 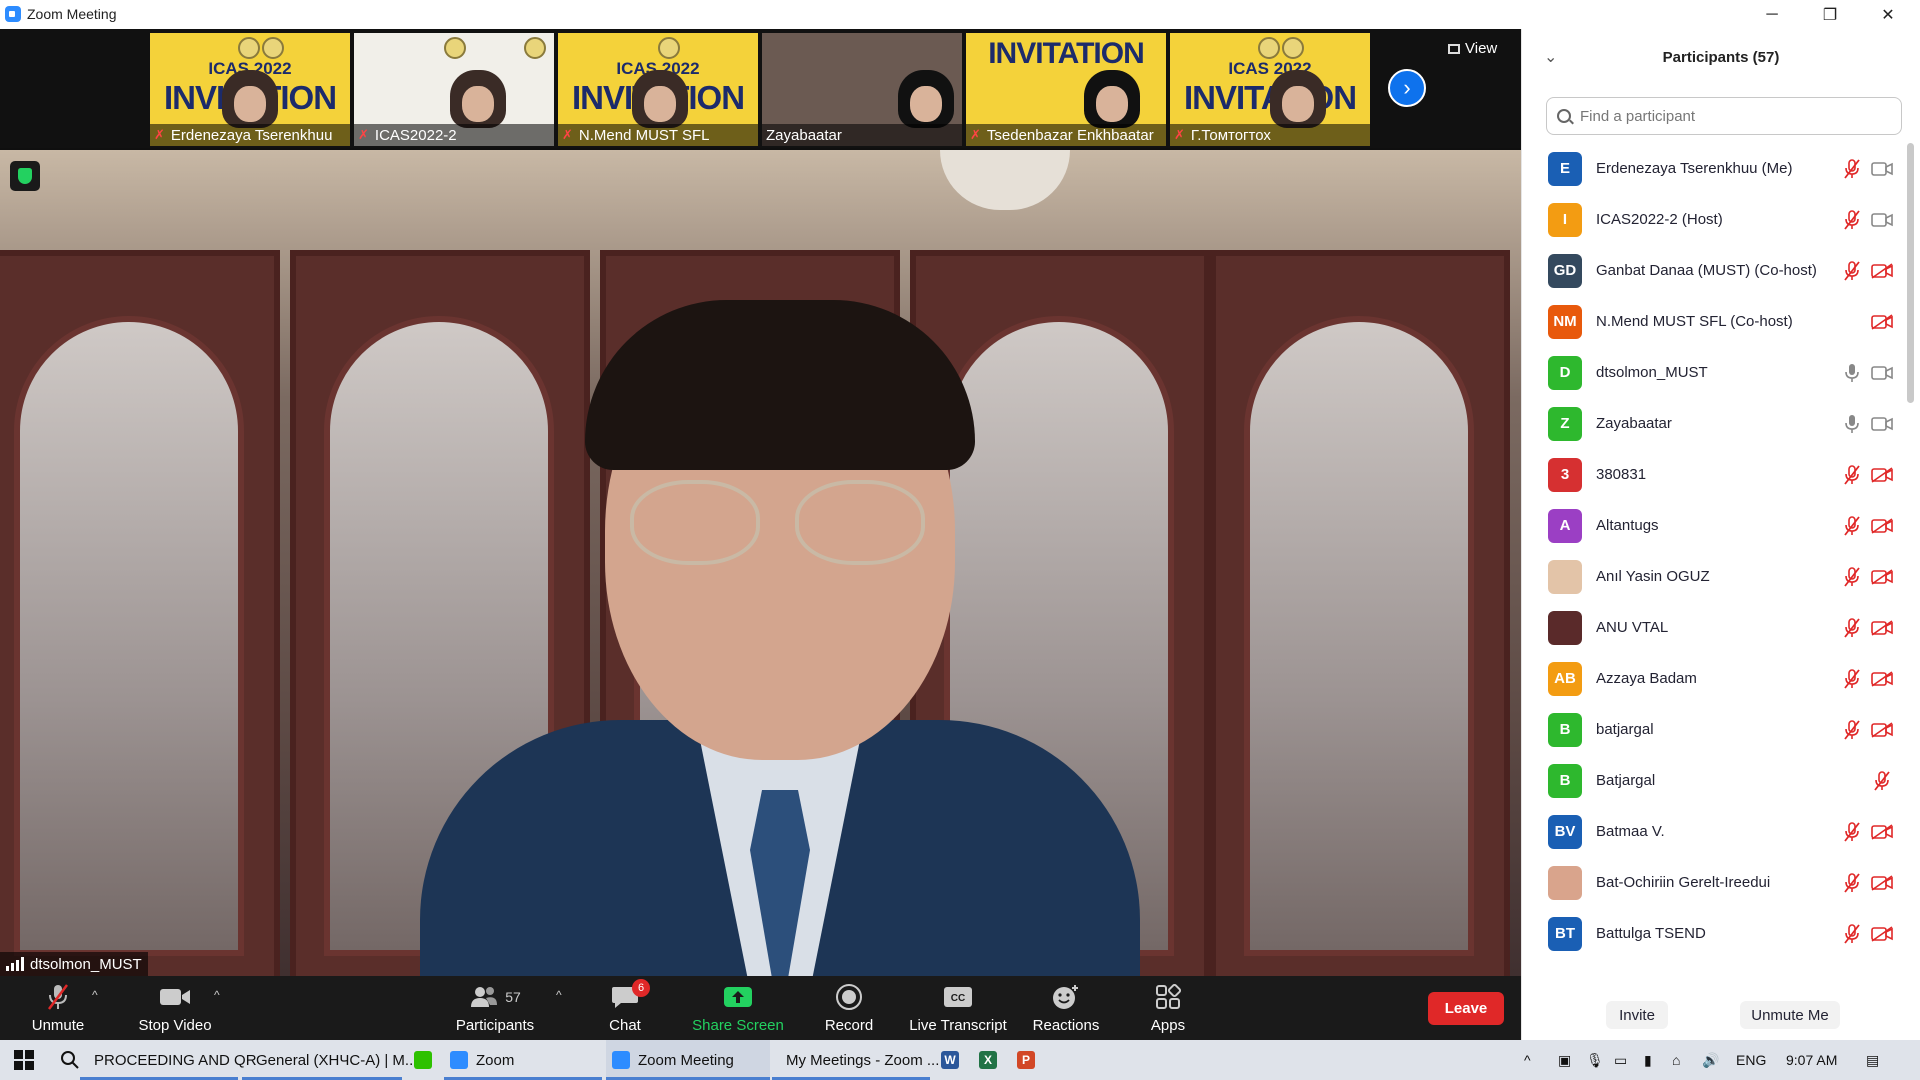 I want to click on taskbar-item: PROCEEDING AND QR, so click(x=168, y=1060).